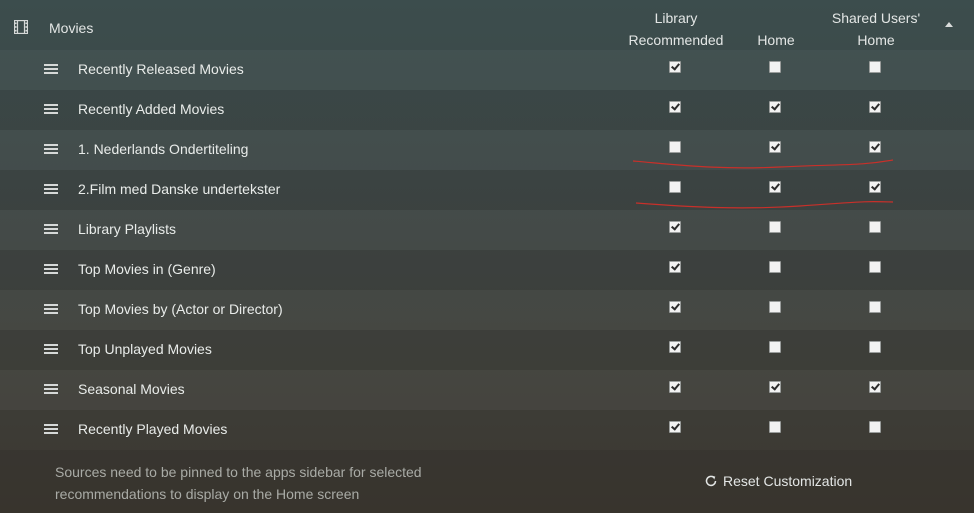 Image resolution: width=974 pixels, height=513 pixels. What do you see at coordinates (487, 70) in the screenshot?
I see `list-item: Recently Released Movies` at bounding box center [487, 70].